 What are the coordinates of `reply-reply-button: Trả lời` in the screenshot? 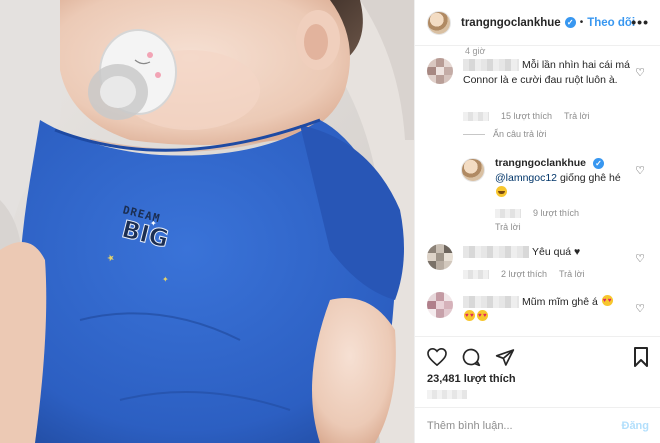 It's located at (508, 227).